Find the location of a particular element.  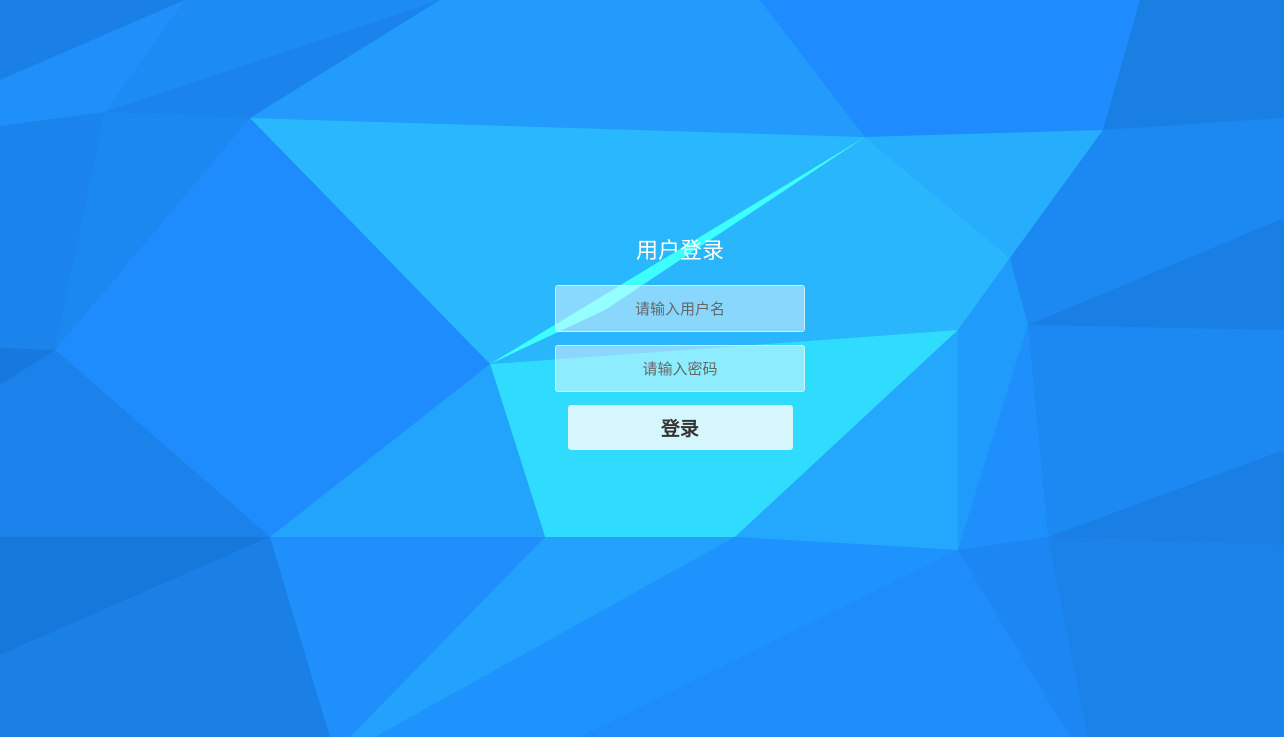

login-button: 登录 is located at coordinates (680, 427).